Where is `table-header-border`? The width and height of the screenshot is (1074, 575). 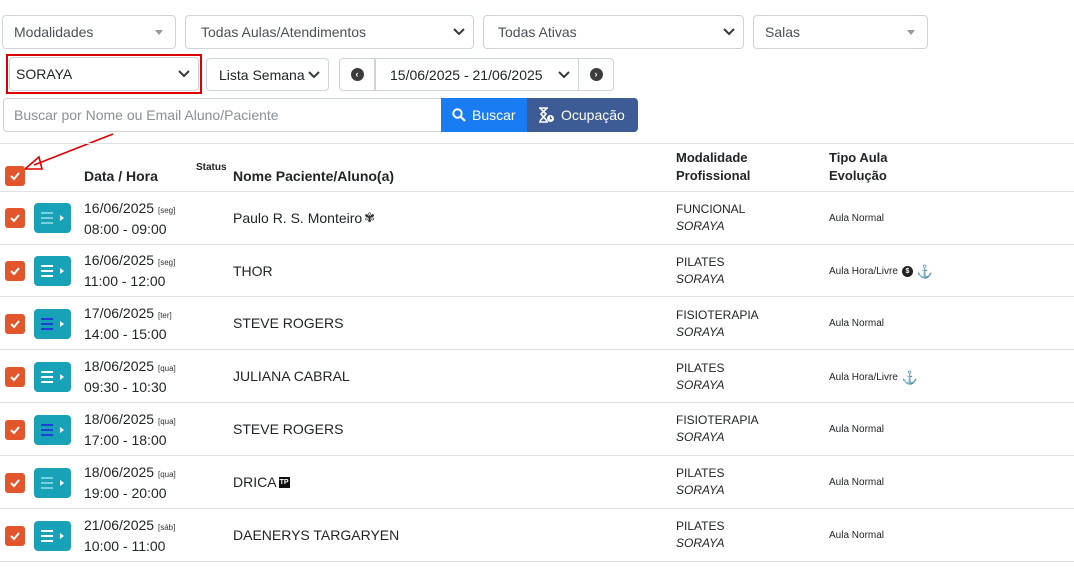 table-header-border is located at coordinates (537, 191).